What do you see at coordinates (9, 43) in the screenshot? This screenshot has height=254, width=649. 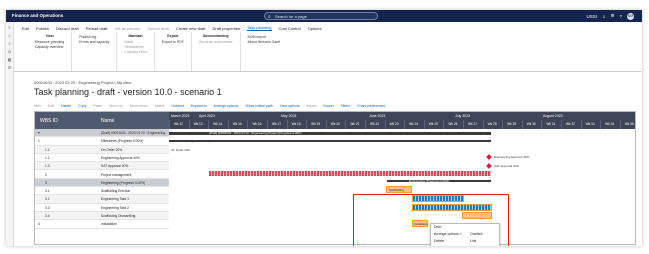 I see `star-icon: ☆` at bounding box center [9, 43].